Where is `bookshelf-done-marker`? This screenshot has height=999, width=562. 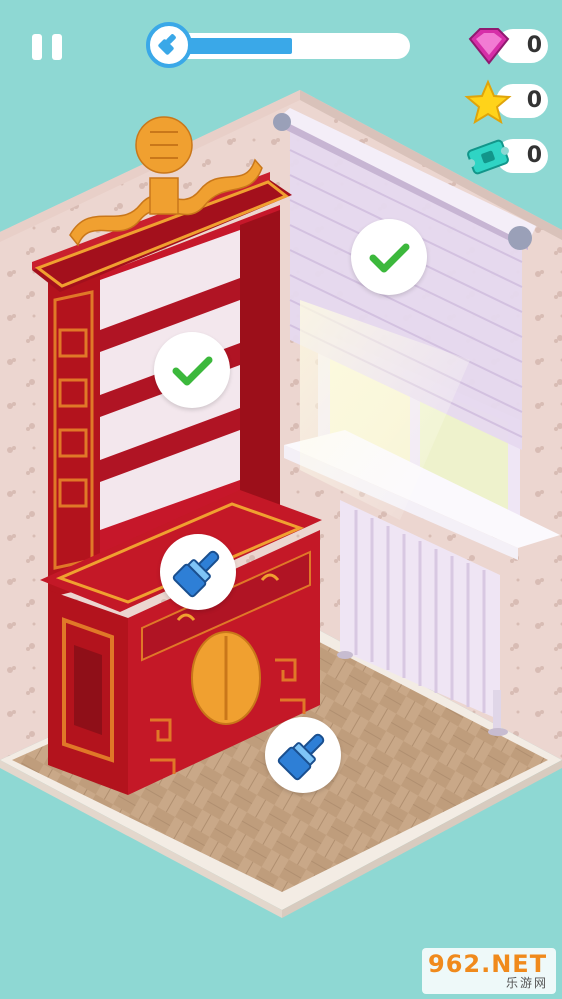
bookshelf-done-marker is located at coordinates (192, 370).